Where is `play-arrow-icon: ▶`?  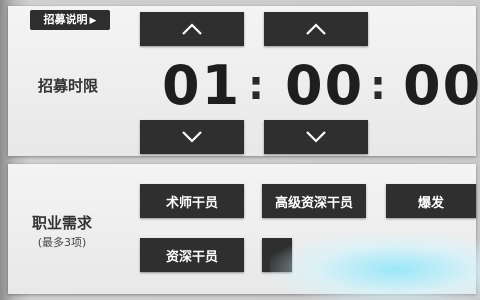 play-arrow-icon: ▶ is located at coordinates (93, 21).